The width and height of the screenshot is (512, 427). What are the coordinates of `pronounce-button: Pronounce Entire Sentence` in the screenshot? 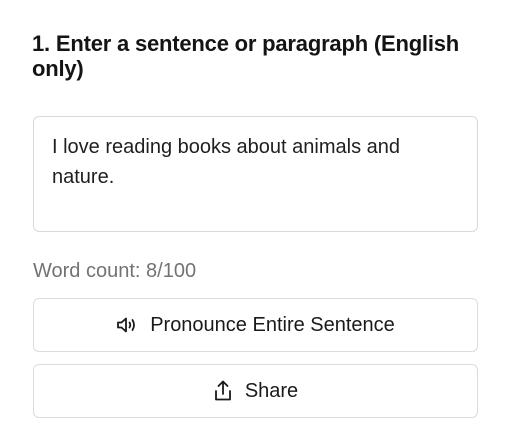 It's located at (255, 325).